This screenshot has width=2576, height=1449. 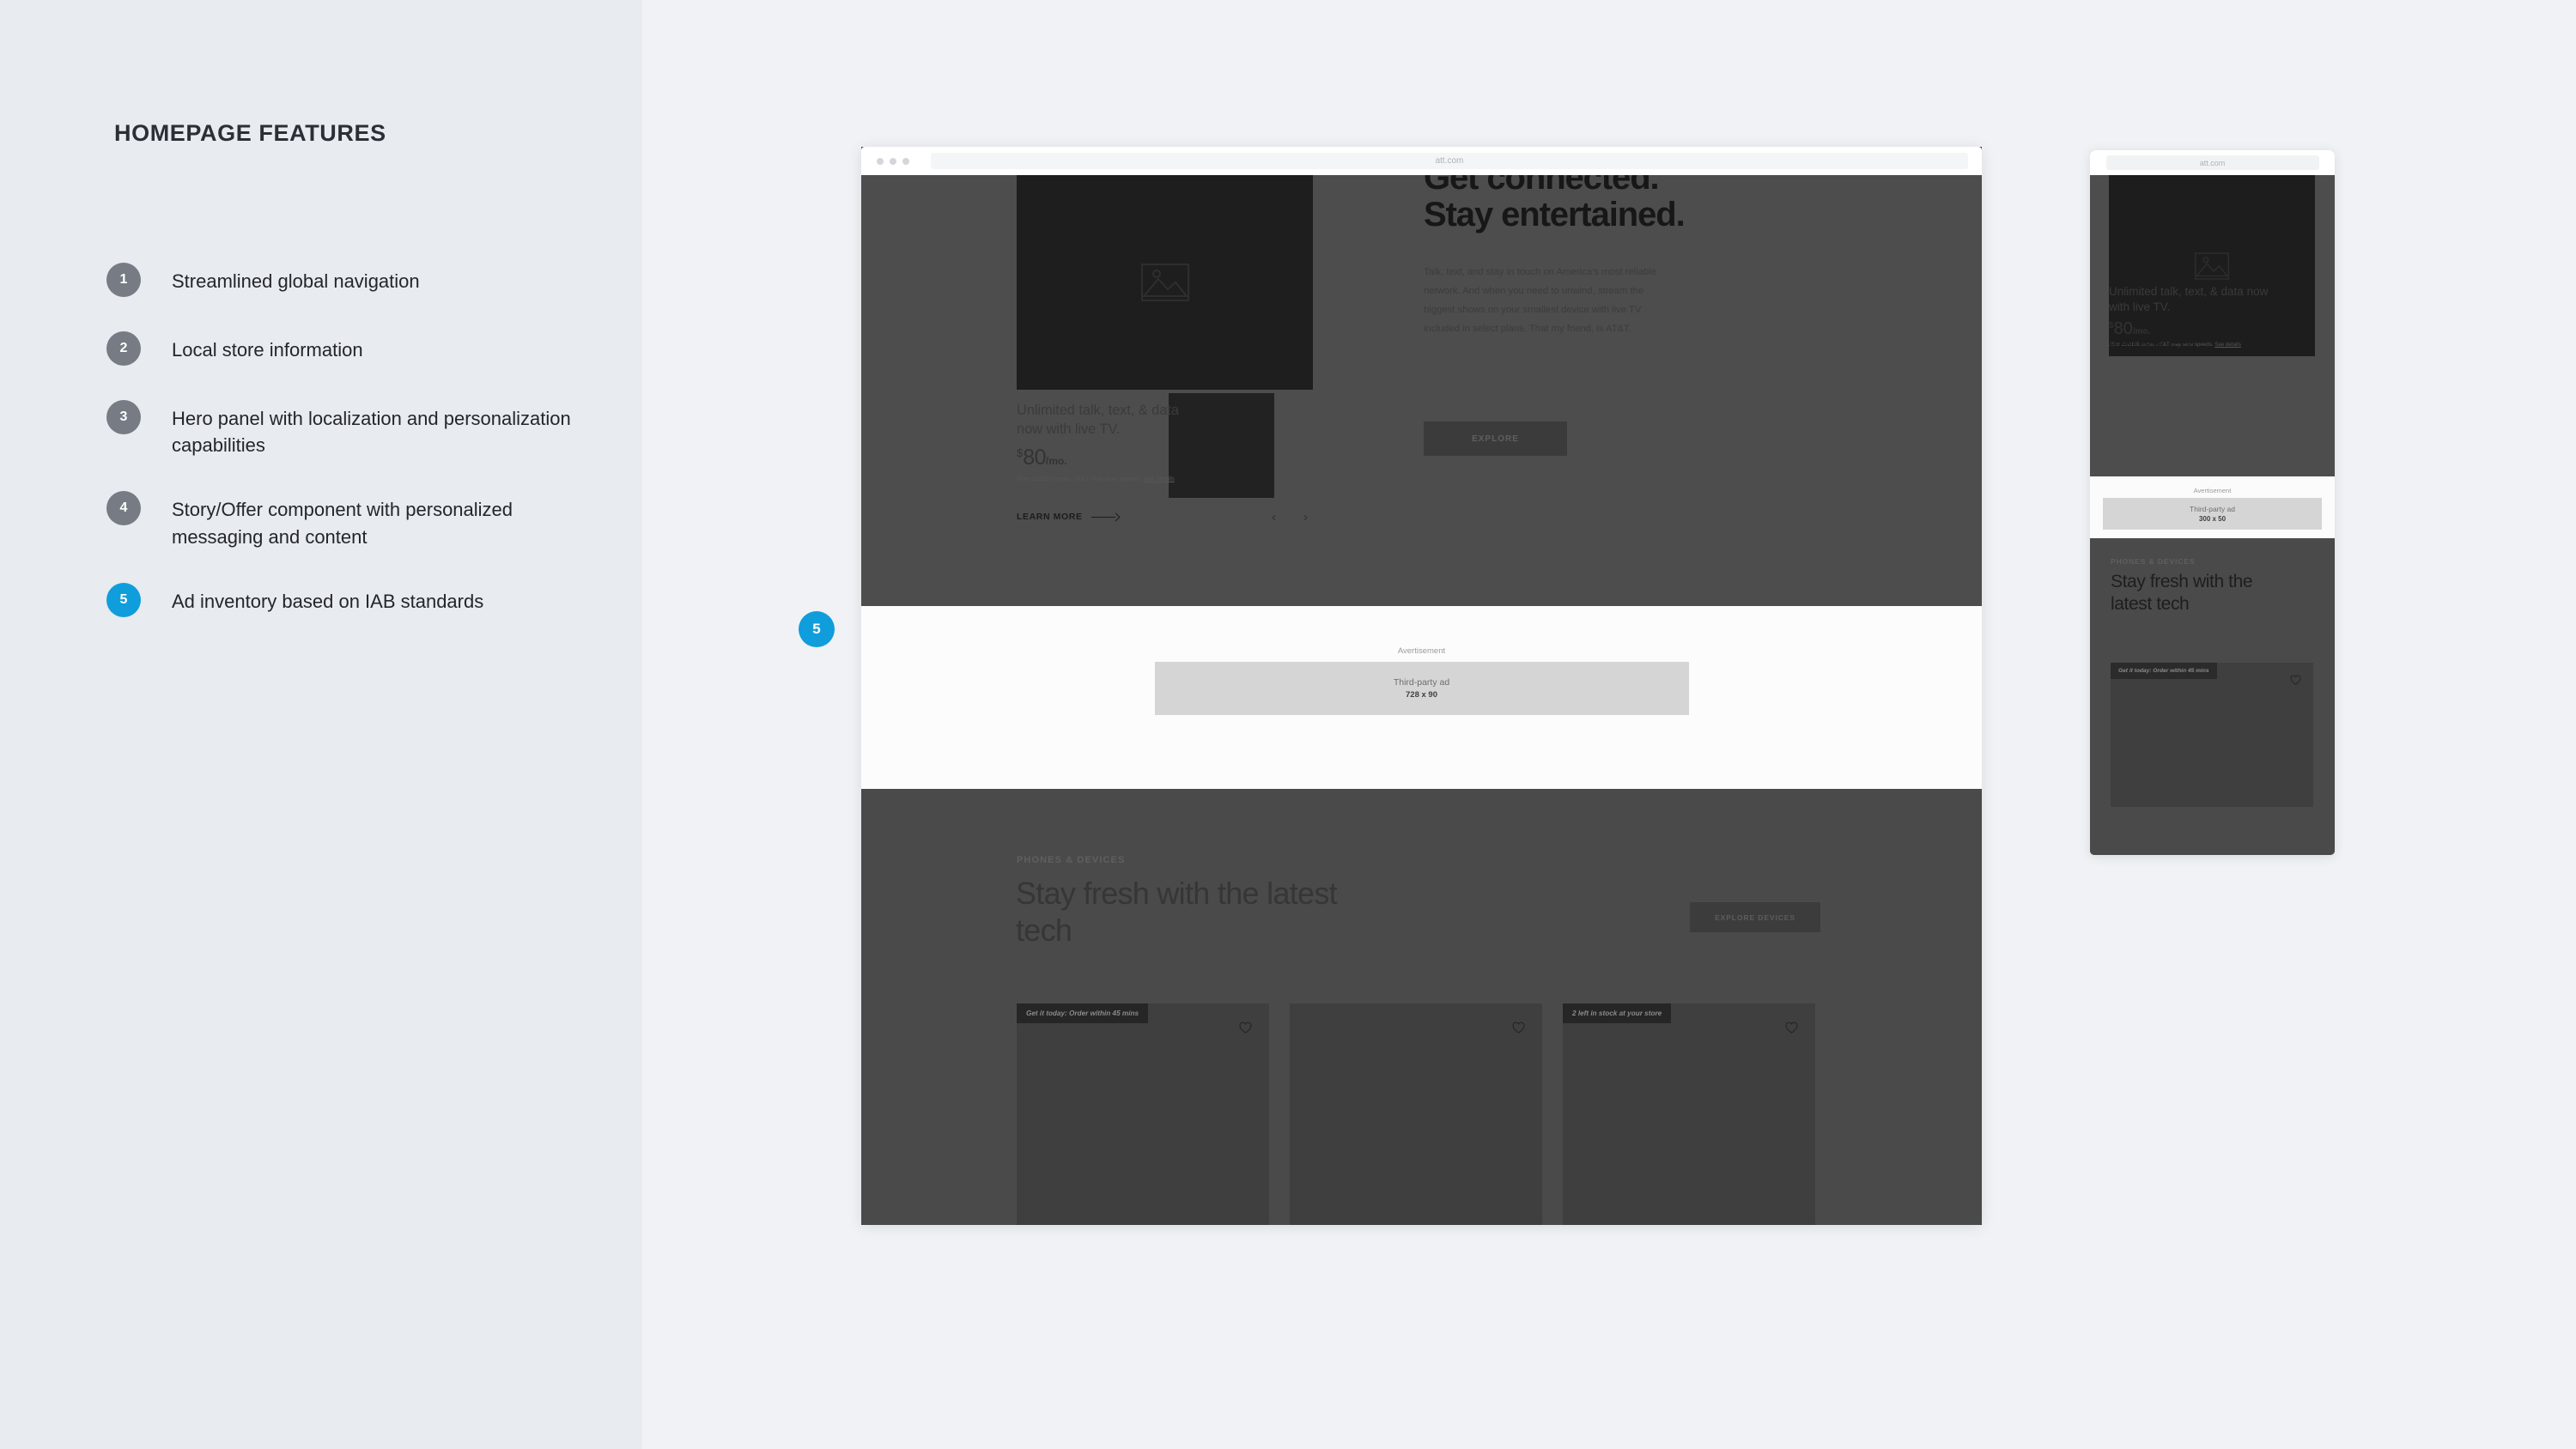 I want to click on offer-price-amount: 80, so click(x=1035, y=457).